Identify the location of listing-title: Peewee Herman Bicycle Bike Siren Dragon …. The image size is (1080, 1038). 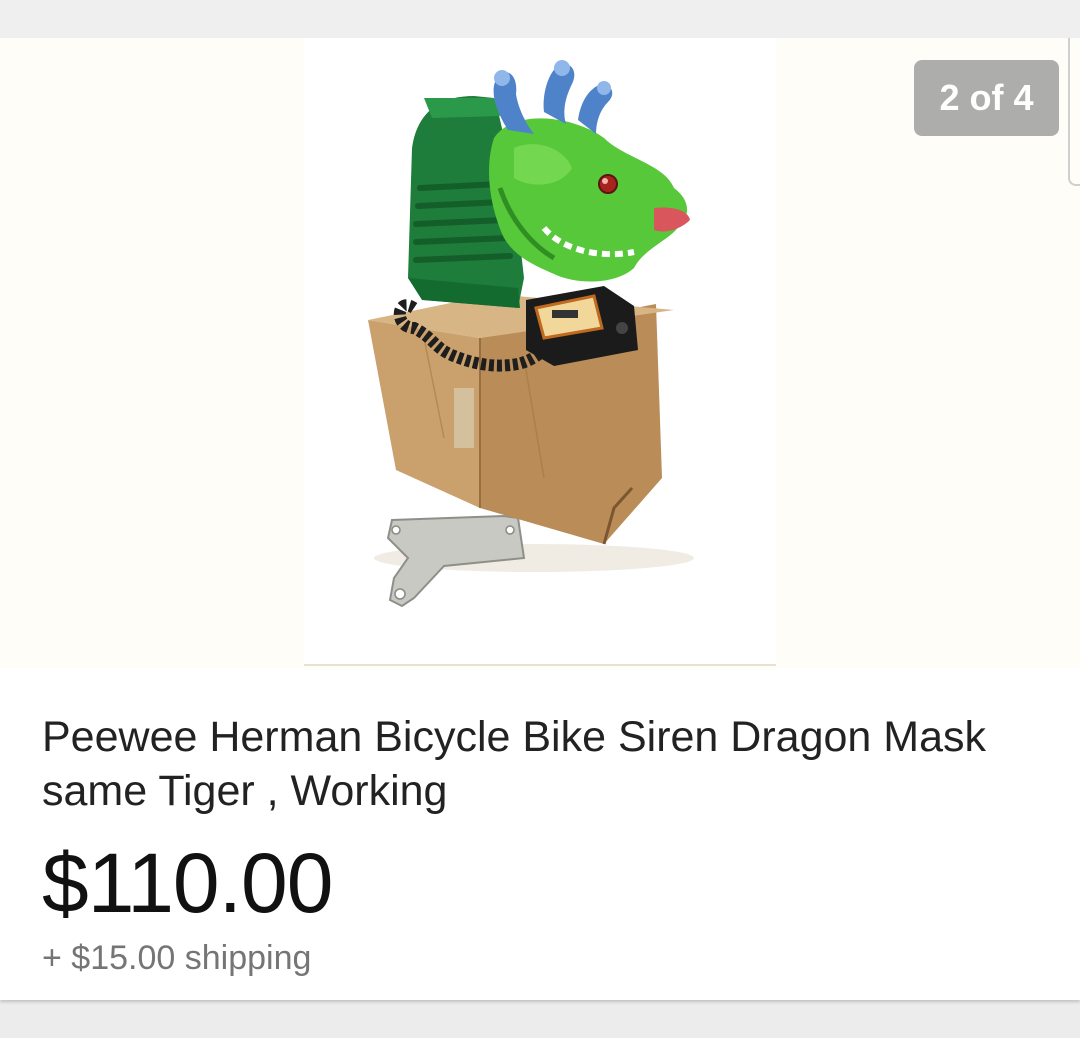
(514, 764).